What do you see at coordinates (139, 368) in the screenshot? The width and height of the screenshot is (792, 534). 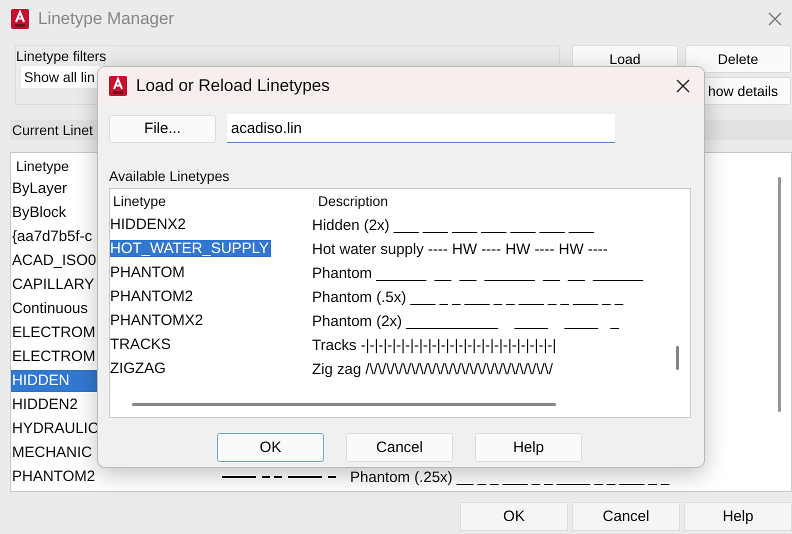 I see `list-item: ZIGZAG` at bounding box center [139, 368].